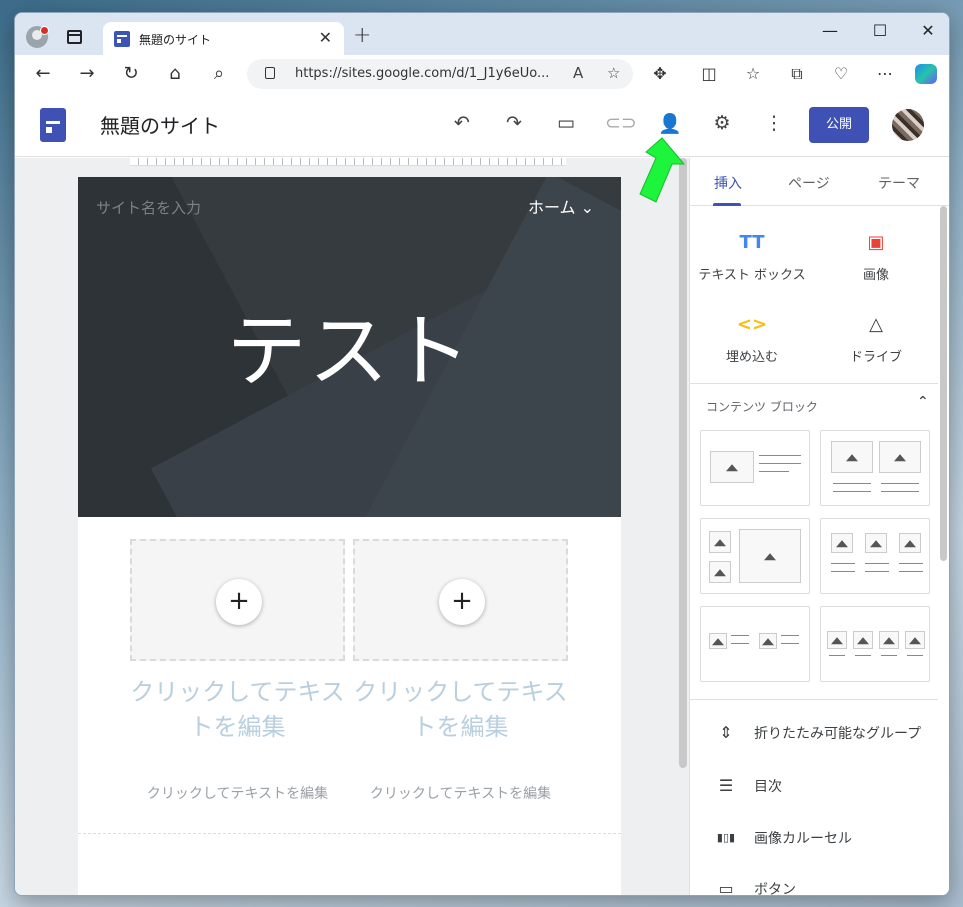 The image size is (963, 907). What do you see at coordinates (270, 73) in the screenshot?
I see `lock-icon` at bounding box center [270, 73].